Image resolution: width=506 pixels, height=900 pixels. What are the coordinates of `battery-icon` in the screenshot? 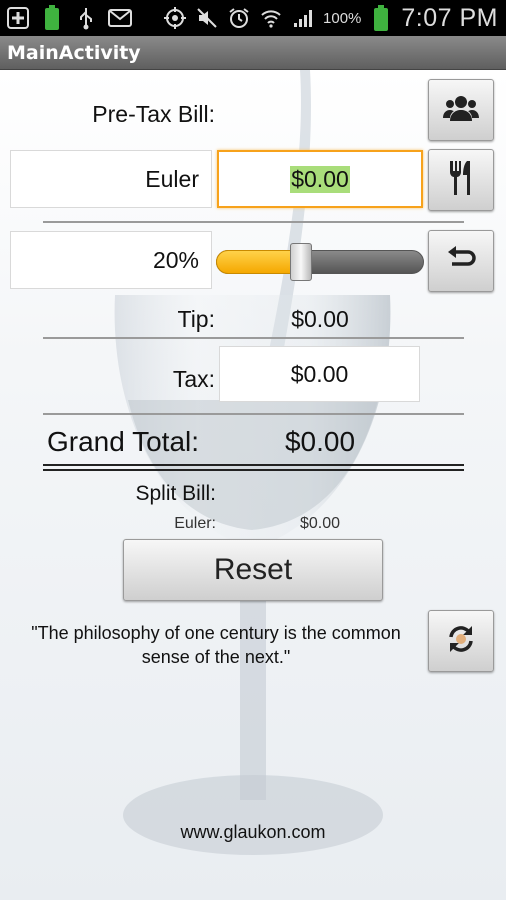 It's located at (381, 18).